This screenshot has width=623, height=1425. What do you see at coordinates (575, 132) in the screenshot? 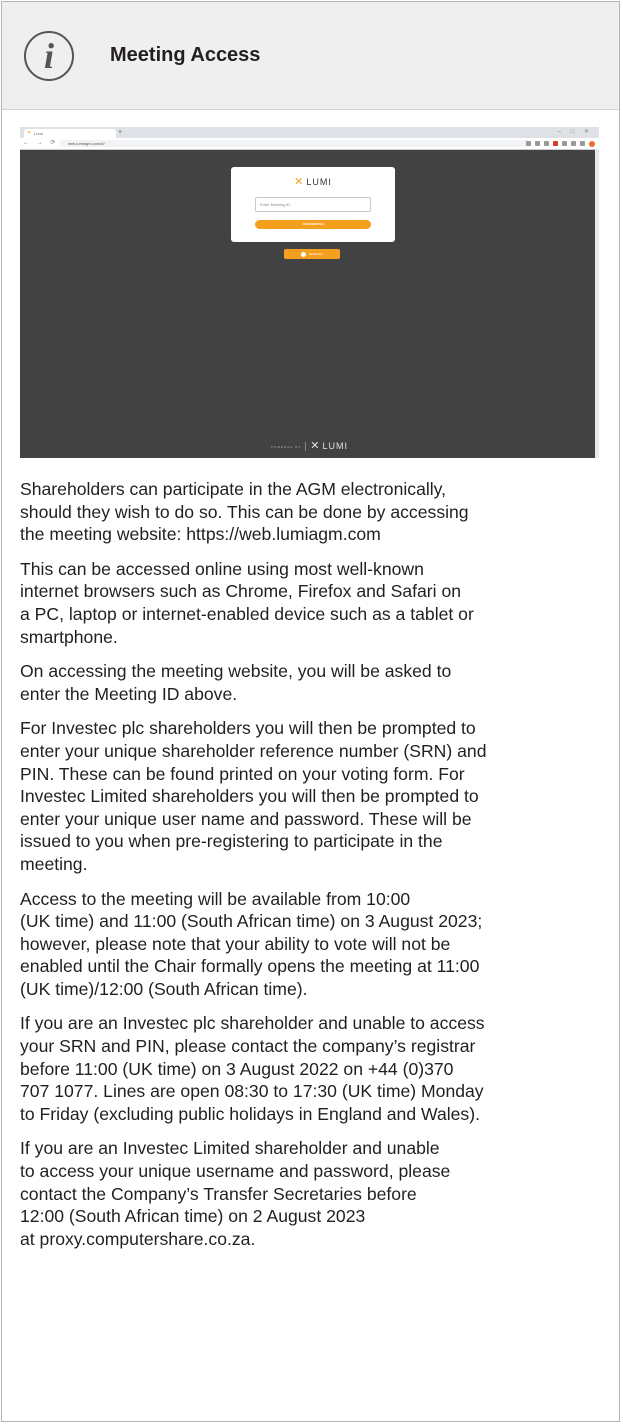
I see `window-controls-icon: – □ ✕` at bounding box center [575, 132].